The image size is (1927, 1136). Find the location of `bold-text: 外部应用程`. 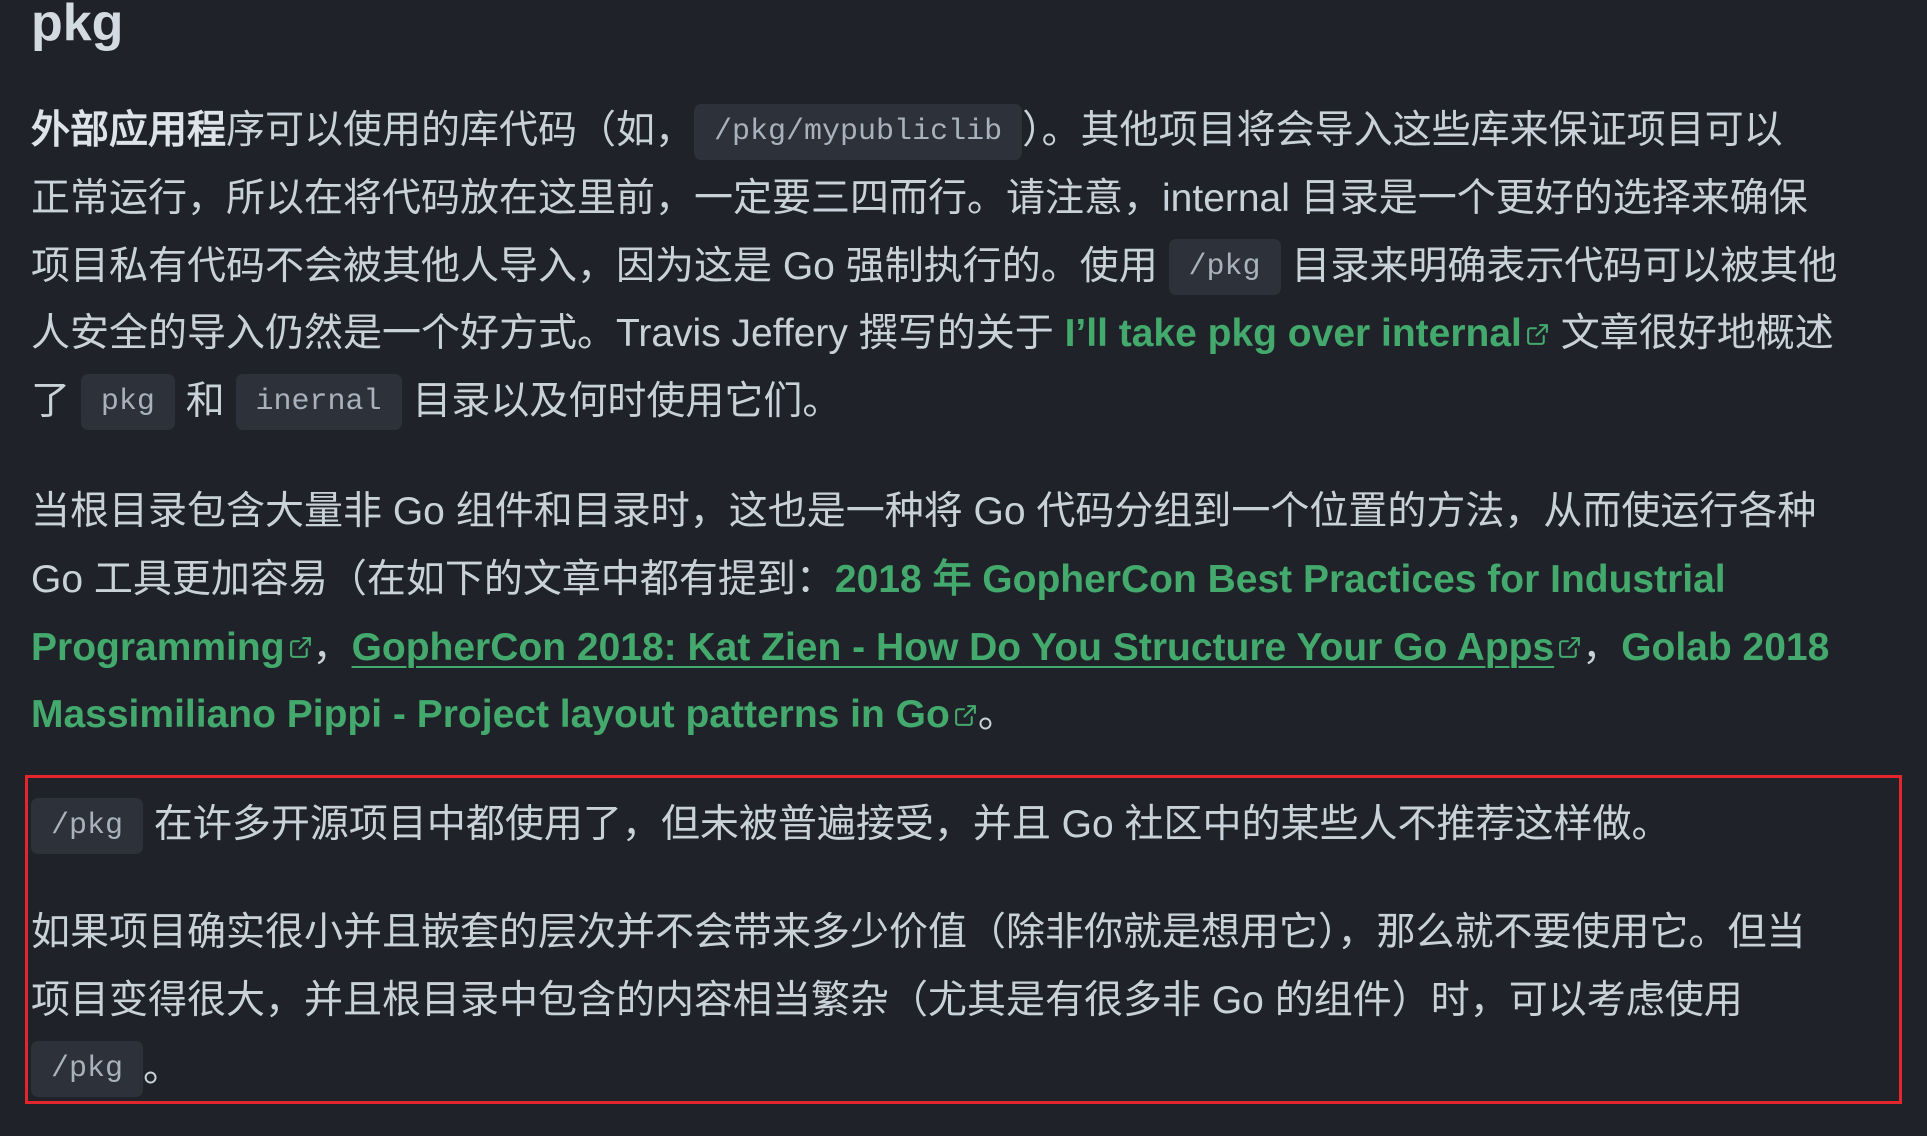

bold-text: 外部应用程 is located at coordinates (129, 131).